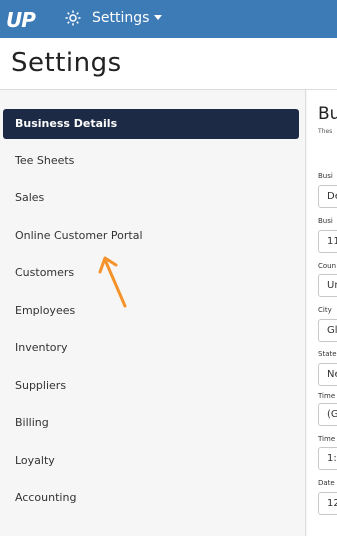  What do you see at coordinates (327, 354) in the screenshot?
I see `field-label-state: State` at bounding box center [327, 354].